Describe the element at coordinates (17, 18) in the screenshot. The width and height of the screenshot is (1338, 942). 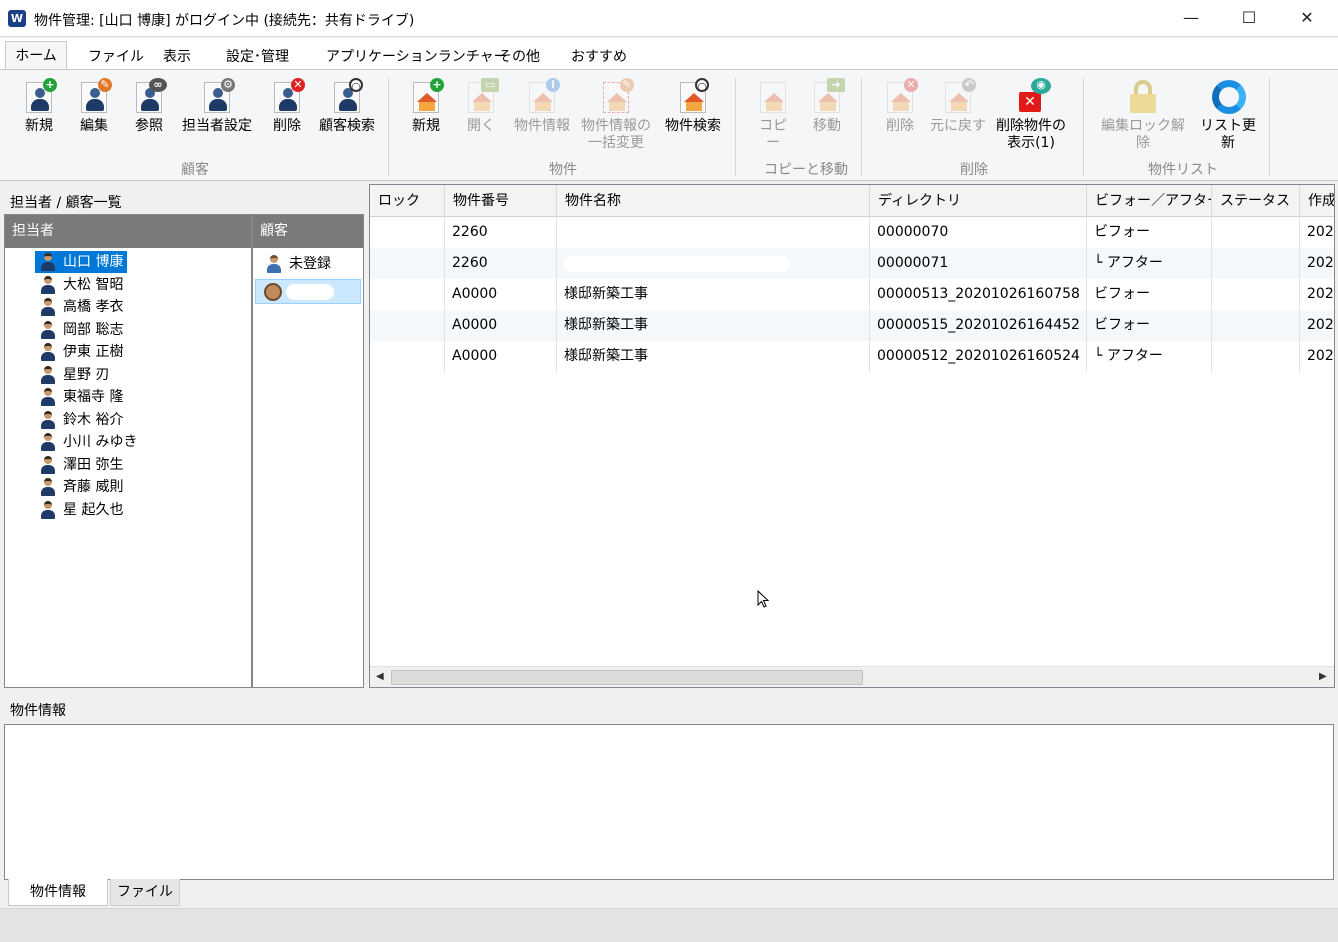
I see `app-logo-icon: W` at that location.